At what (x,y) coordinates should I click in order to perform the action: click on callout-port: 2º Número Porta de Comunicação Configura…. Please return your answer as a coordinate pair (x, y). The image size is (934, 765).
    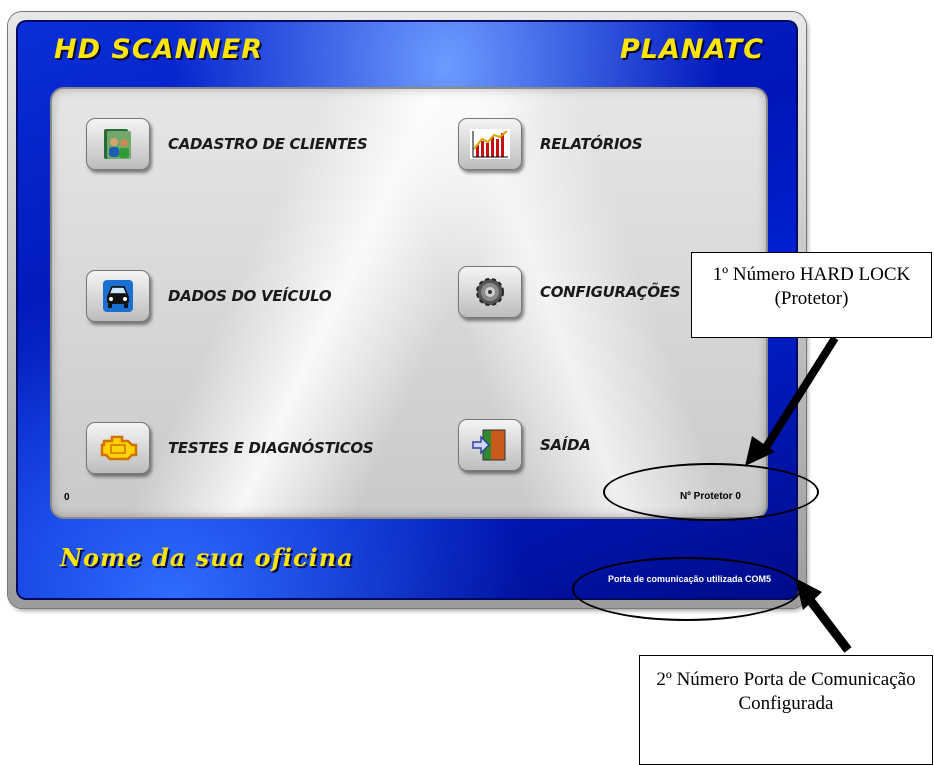
    Looking at the image, I should click on (786, 710).